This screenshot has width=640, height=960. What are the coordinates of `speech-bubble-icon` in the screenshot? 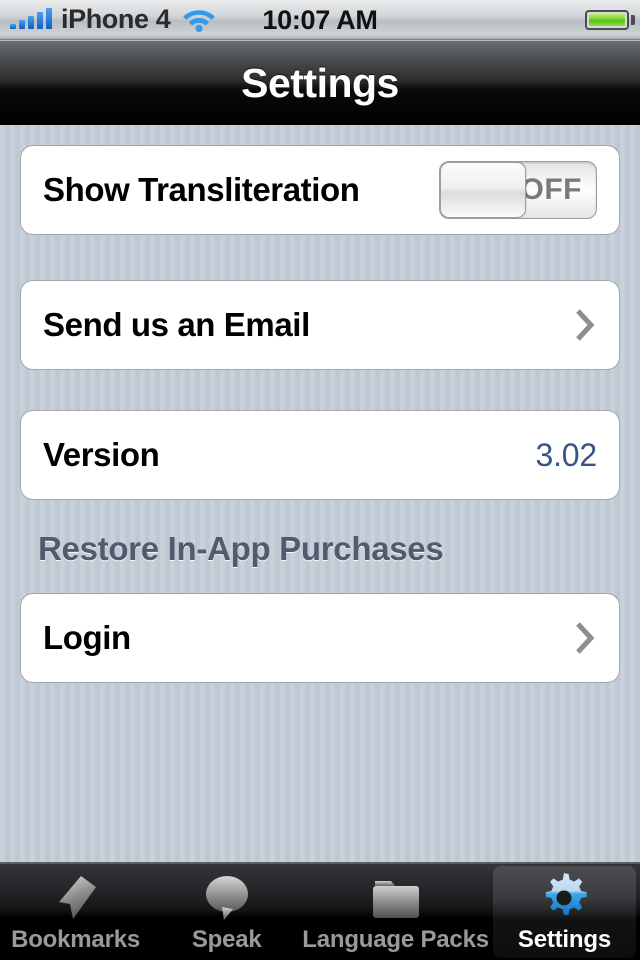 It's located at (227, 898).